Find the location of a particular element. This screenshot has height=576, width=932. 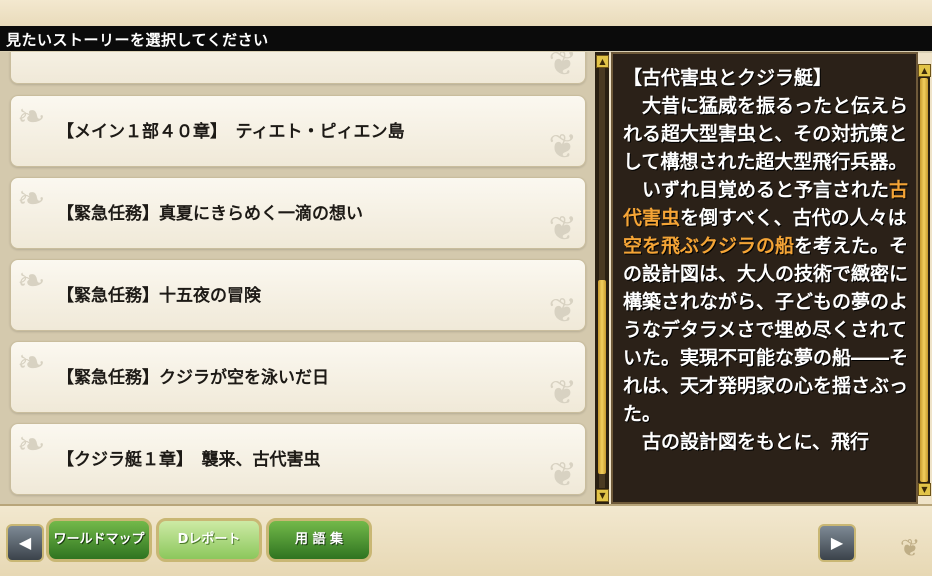

story-item-label: 【メイン１部４０章】 ティエト・ピィエン島 is located at coordinates (231, 132).